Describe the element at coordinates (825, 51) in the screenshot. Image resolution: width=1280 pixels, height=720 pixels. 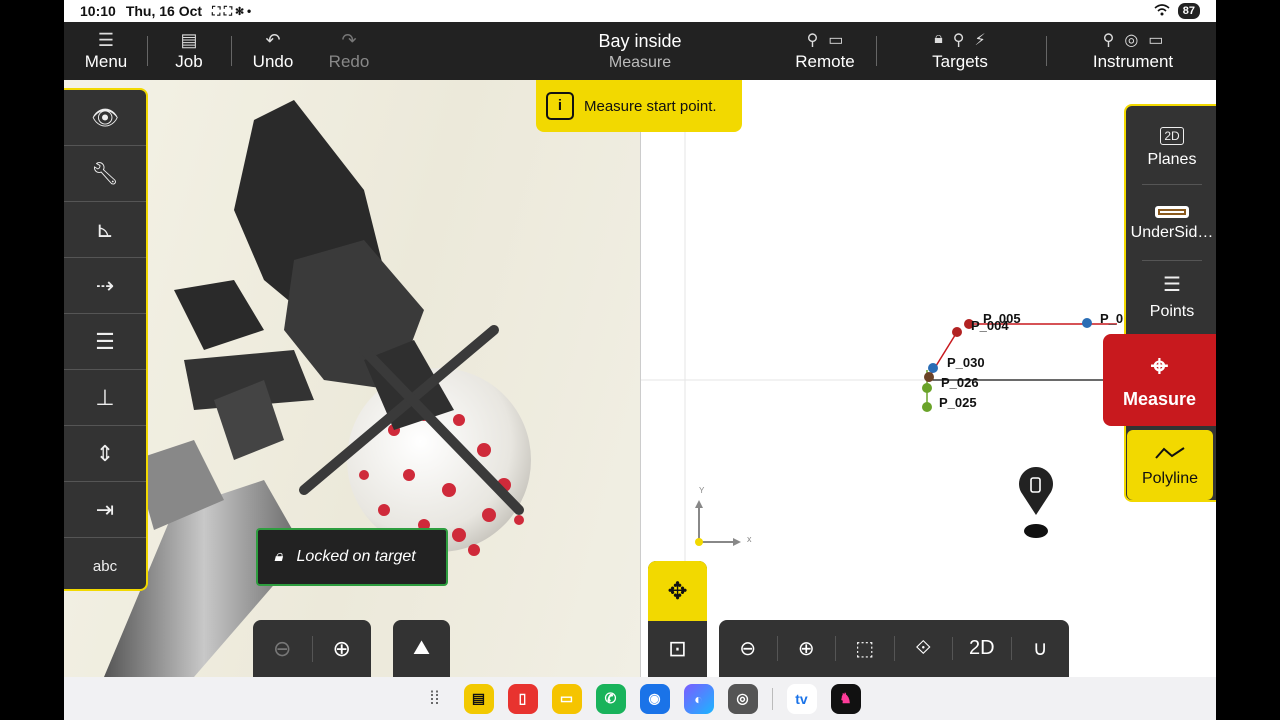
I see `remote-button: ⚲ ▭ Remote` at that location.